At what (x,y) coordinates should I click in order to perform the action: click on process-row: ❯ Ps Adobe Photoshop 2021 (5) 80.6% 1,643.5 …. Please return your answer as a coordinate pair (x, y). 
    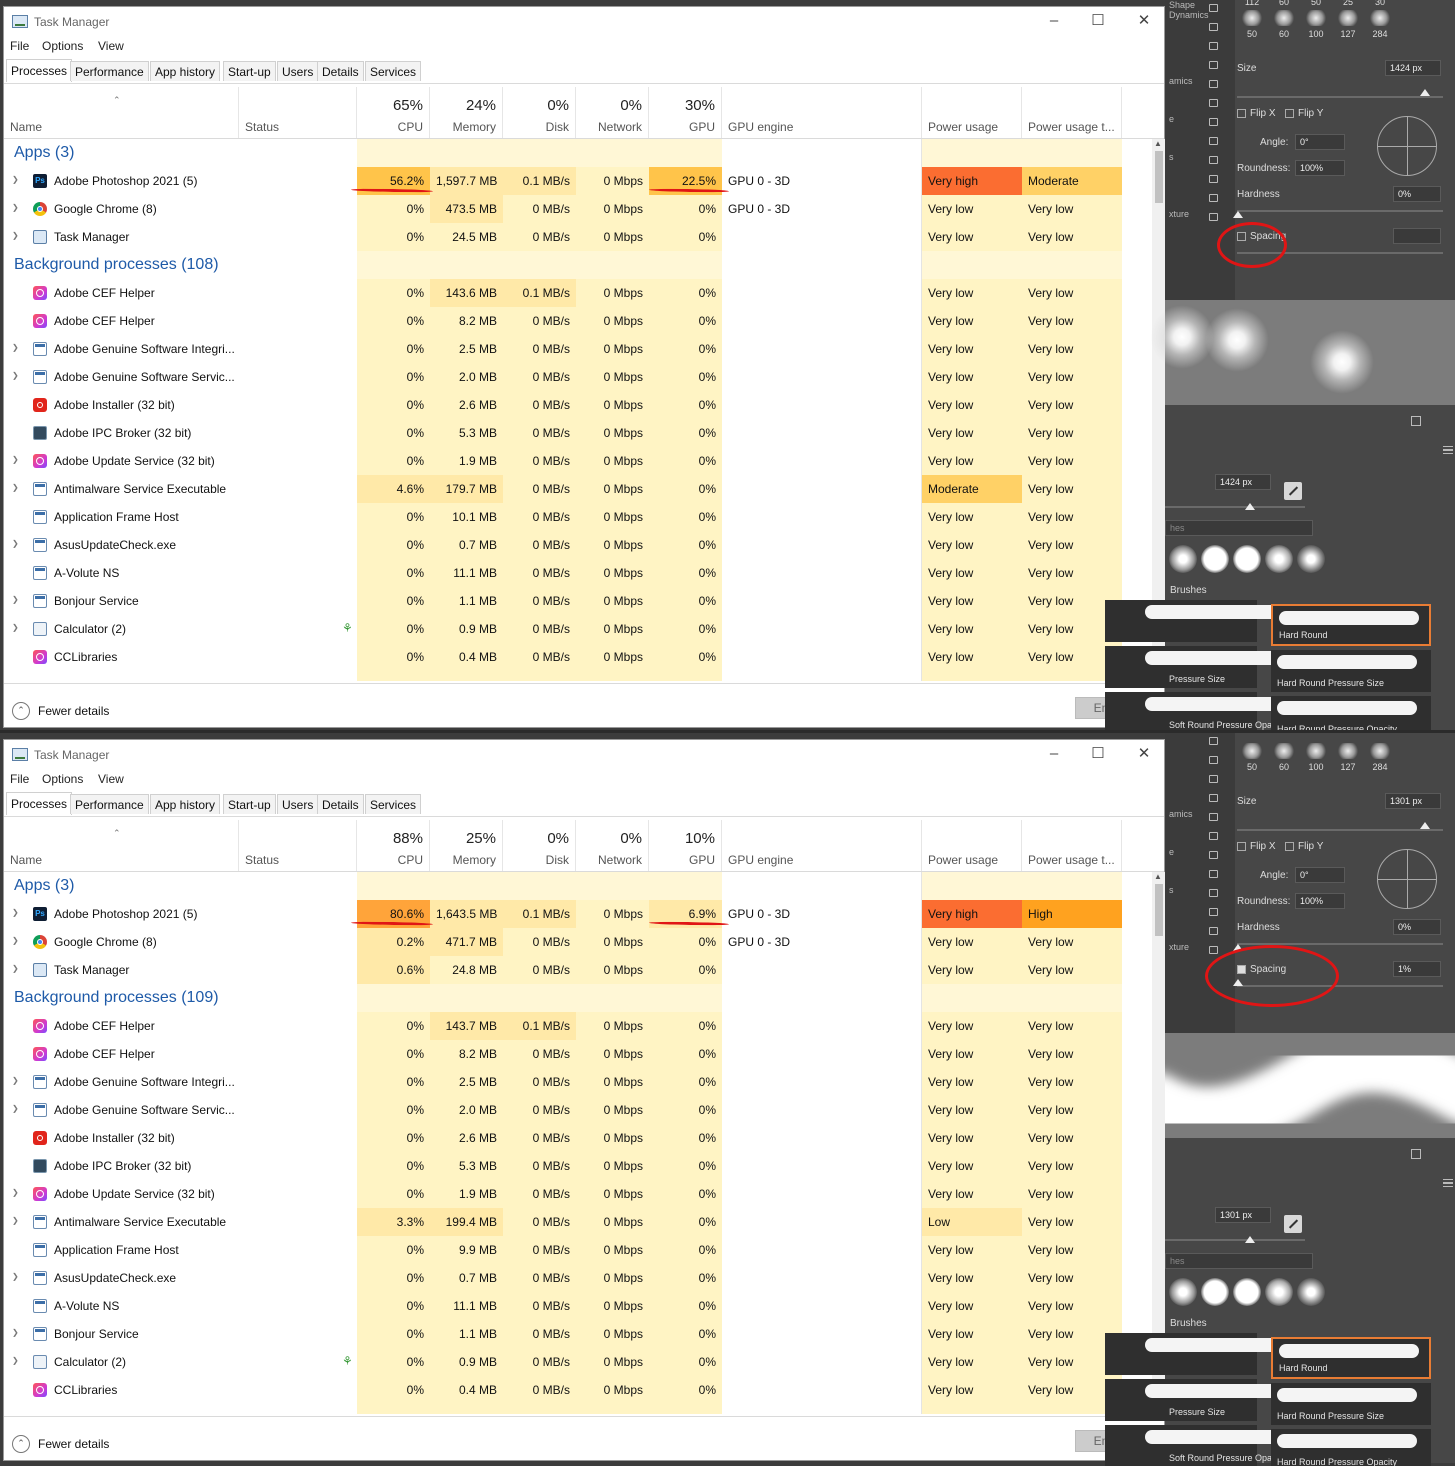
    Looking at the image, I should click on (578, 914).